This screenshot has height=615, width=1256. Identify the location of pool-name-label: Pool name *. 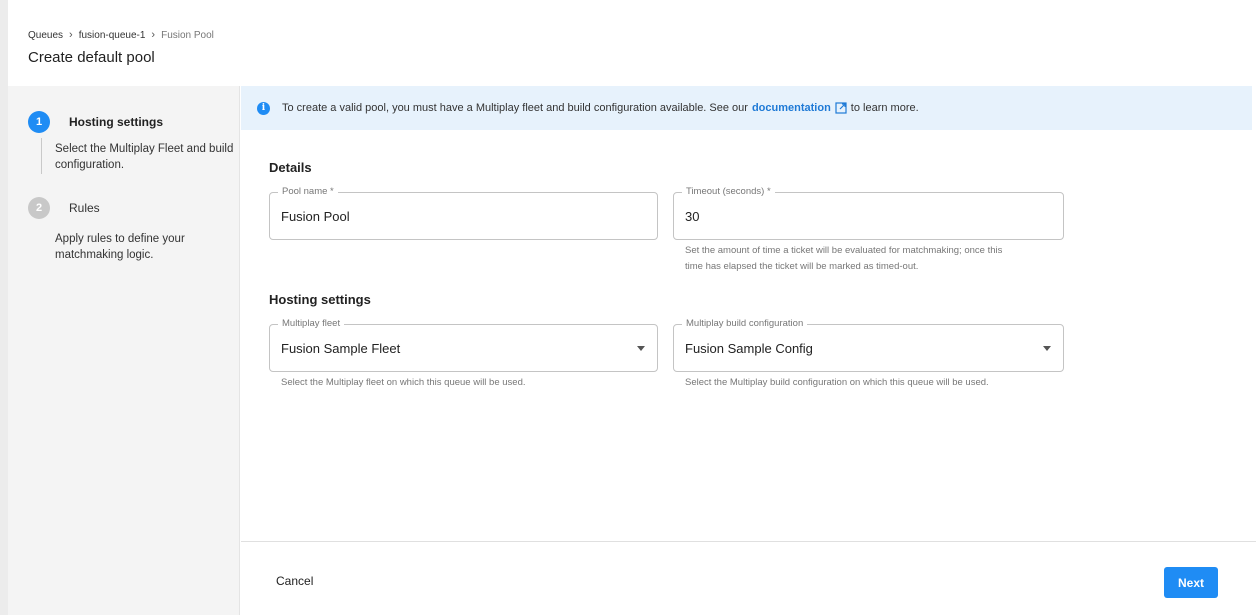
(308, 191).